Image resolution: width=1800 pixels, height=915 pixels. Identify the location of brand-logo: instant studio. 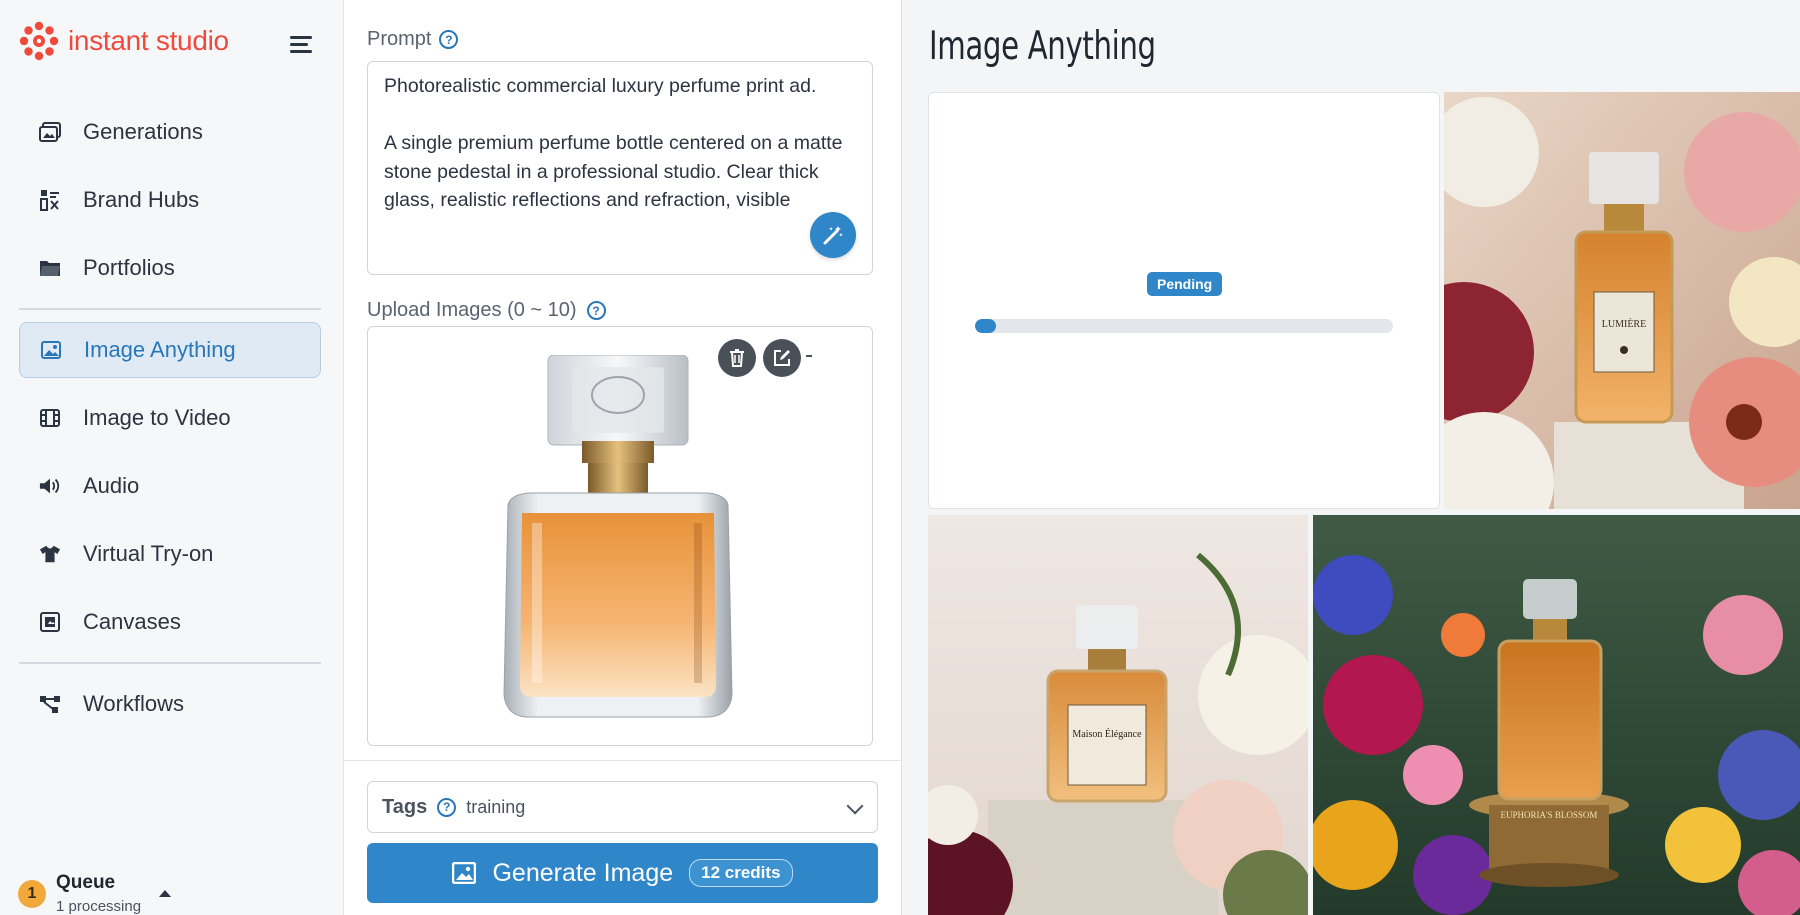
(123, 41).